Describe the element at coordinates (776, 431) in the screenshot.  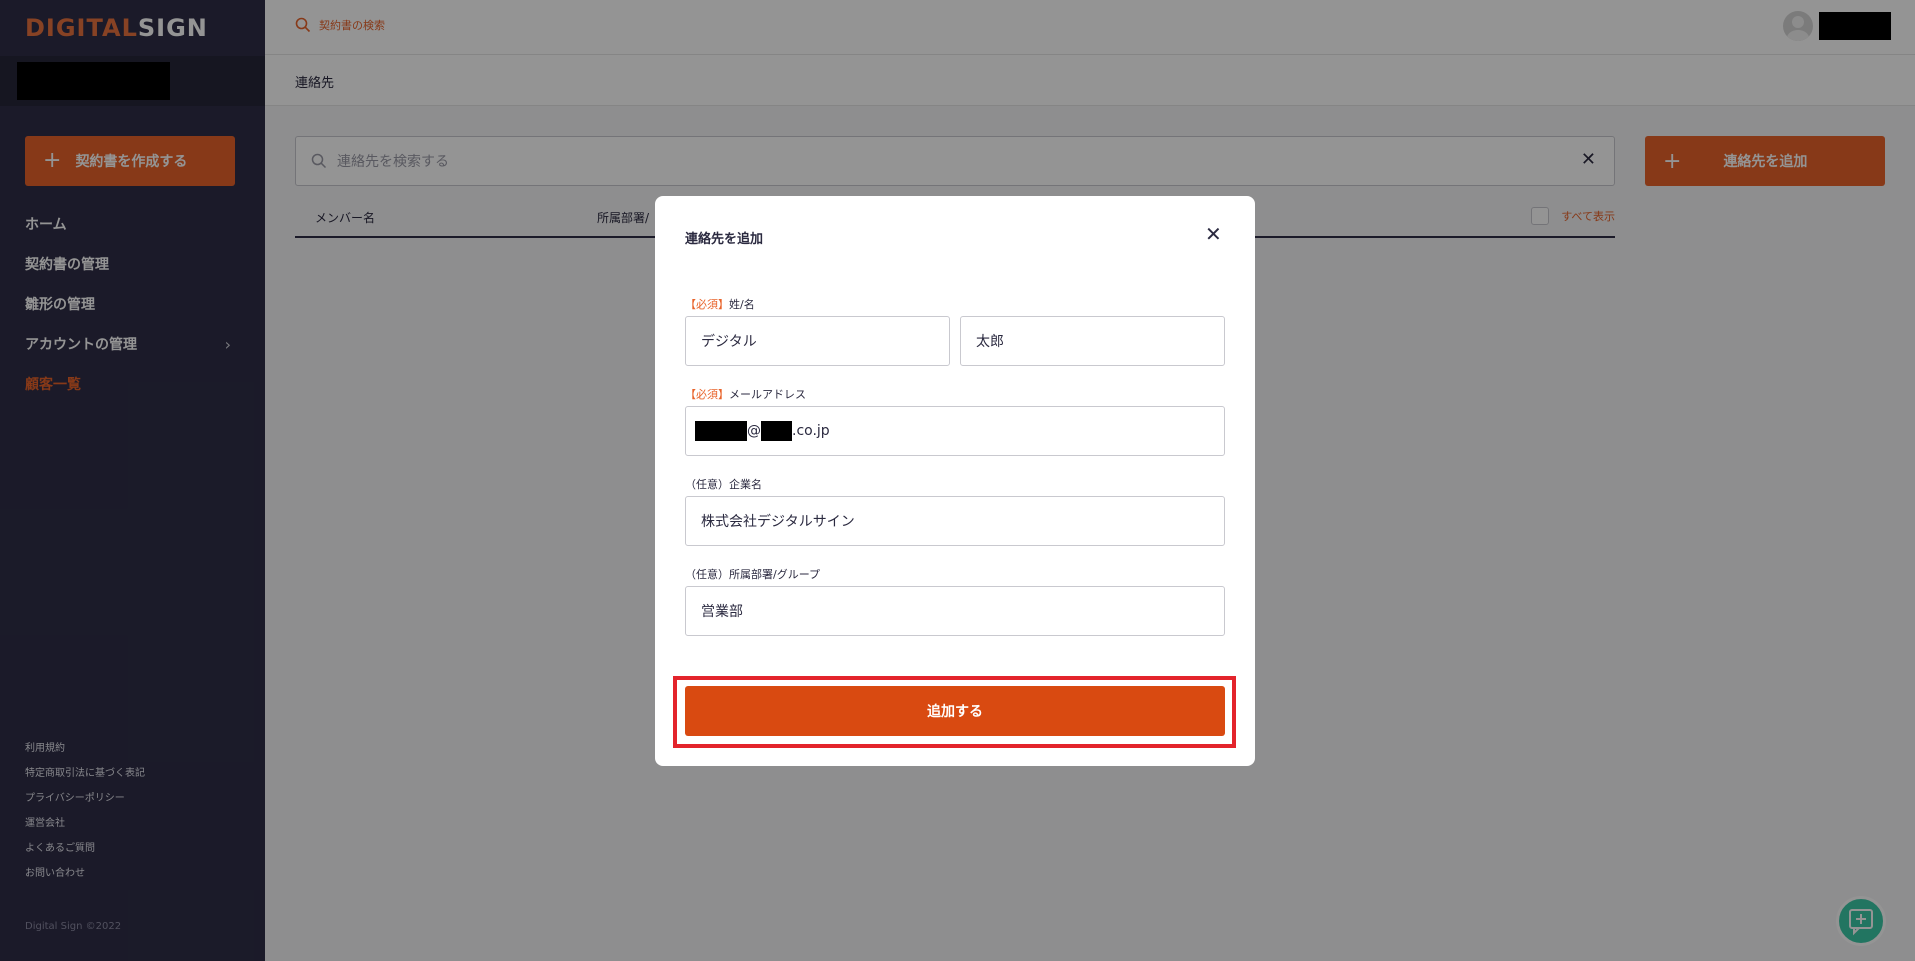
I see `email-domain-redacted` at that location.